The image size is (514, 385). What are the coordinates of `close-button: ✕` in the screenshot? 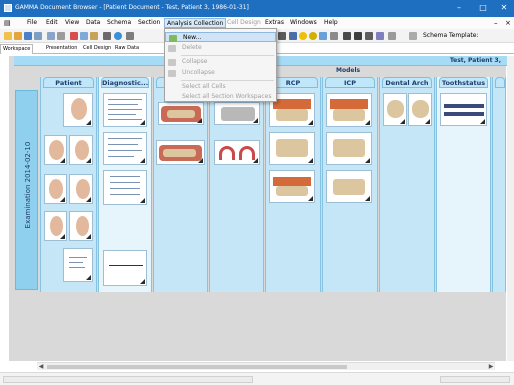 It's located at (504, 8).